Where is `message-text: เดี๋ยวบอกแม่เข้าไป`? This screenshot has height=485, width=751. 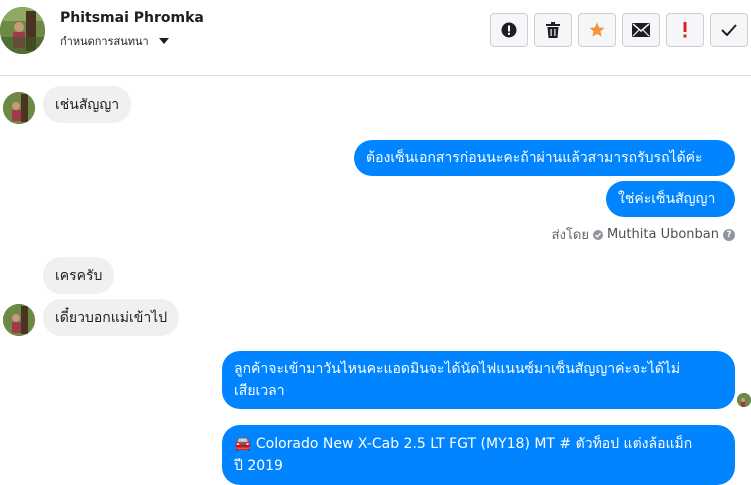
message-text: เดี๋ยวบอกแม่เข้าไป is located at coordinates (111, 317).